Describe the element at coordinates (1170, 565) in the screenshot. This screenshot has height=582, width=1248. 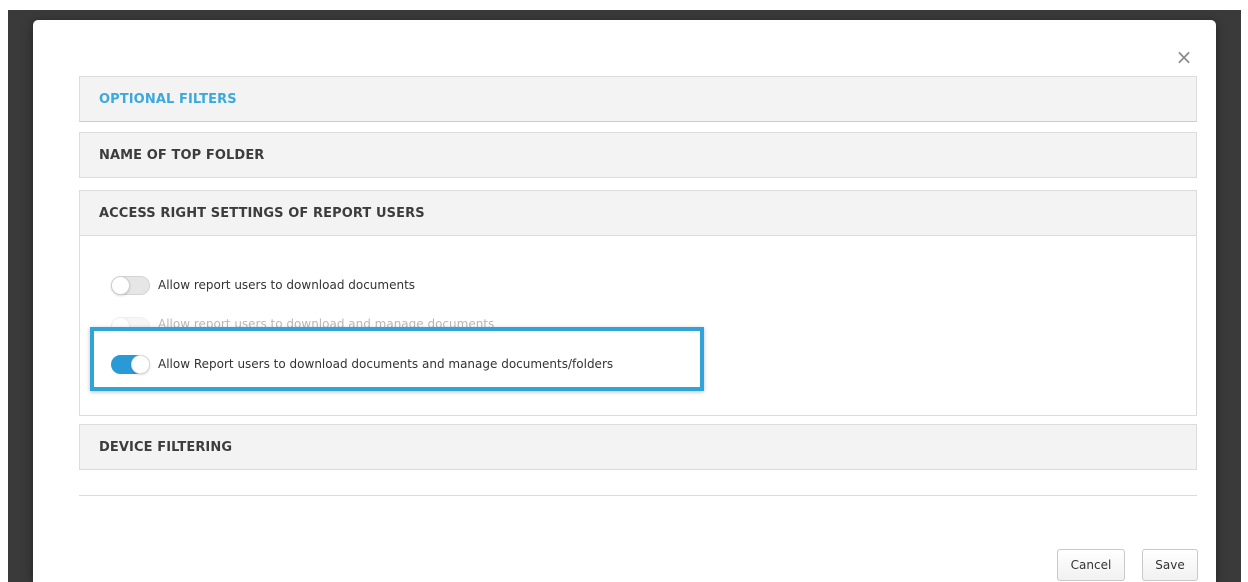
I see `save-button: Save` at that location.